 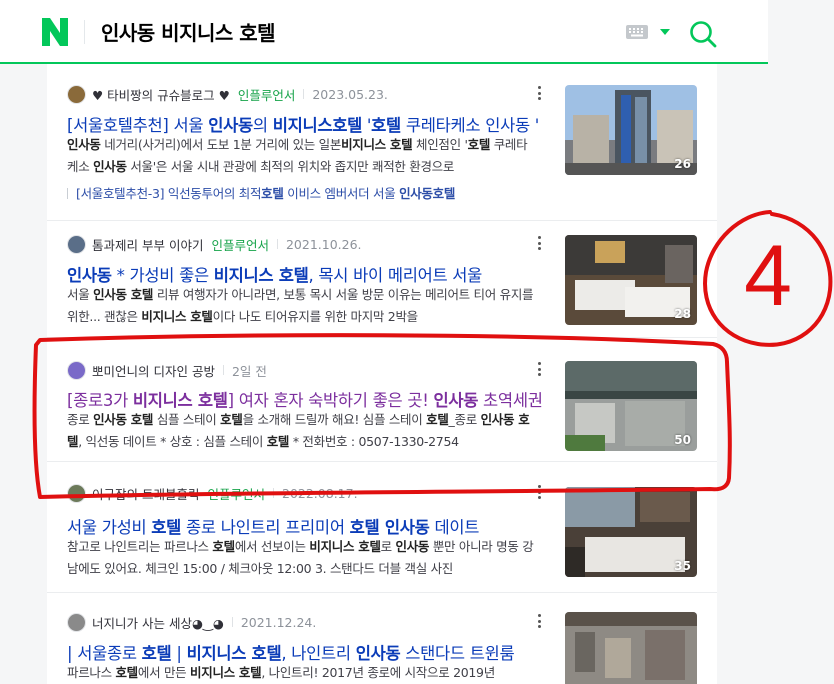 I want to click on search-icon, so click(x=703, y=34).